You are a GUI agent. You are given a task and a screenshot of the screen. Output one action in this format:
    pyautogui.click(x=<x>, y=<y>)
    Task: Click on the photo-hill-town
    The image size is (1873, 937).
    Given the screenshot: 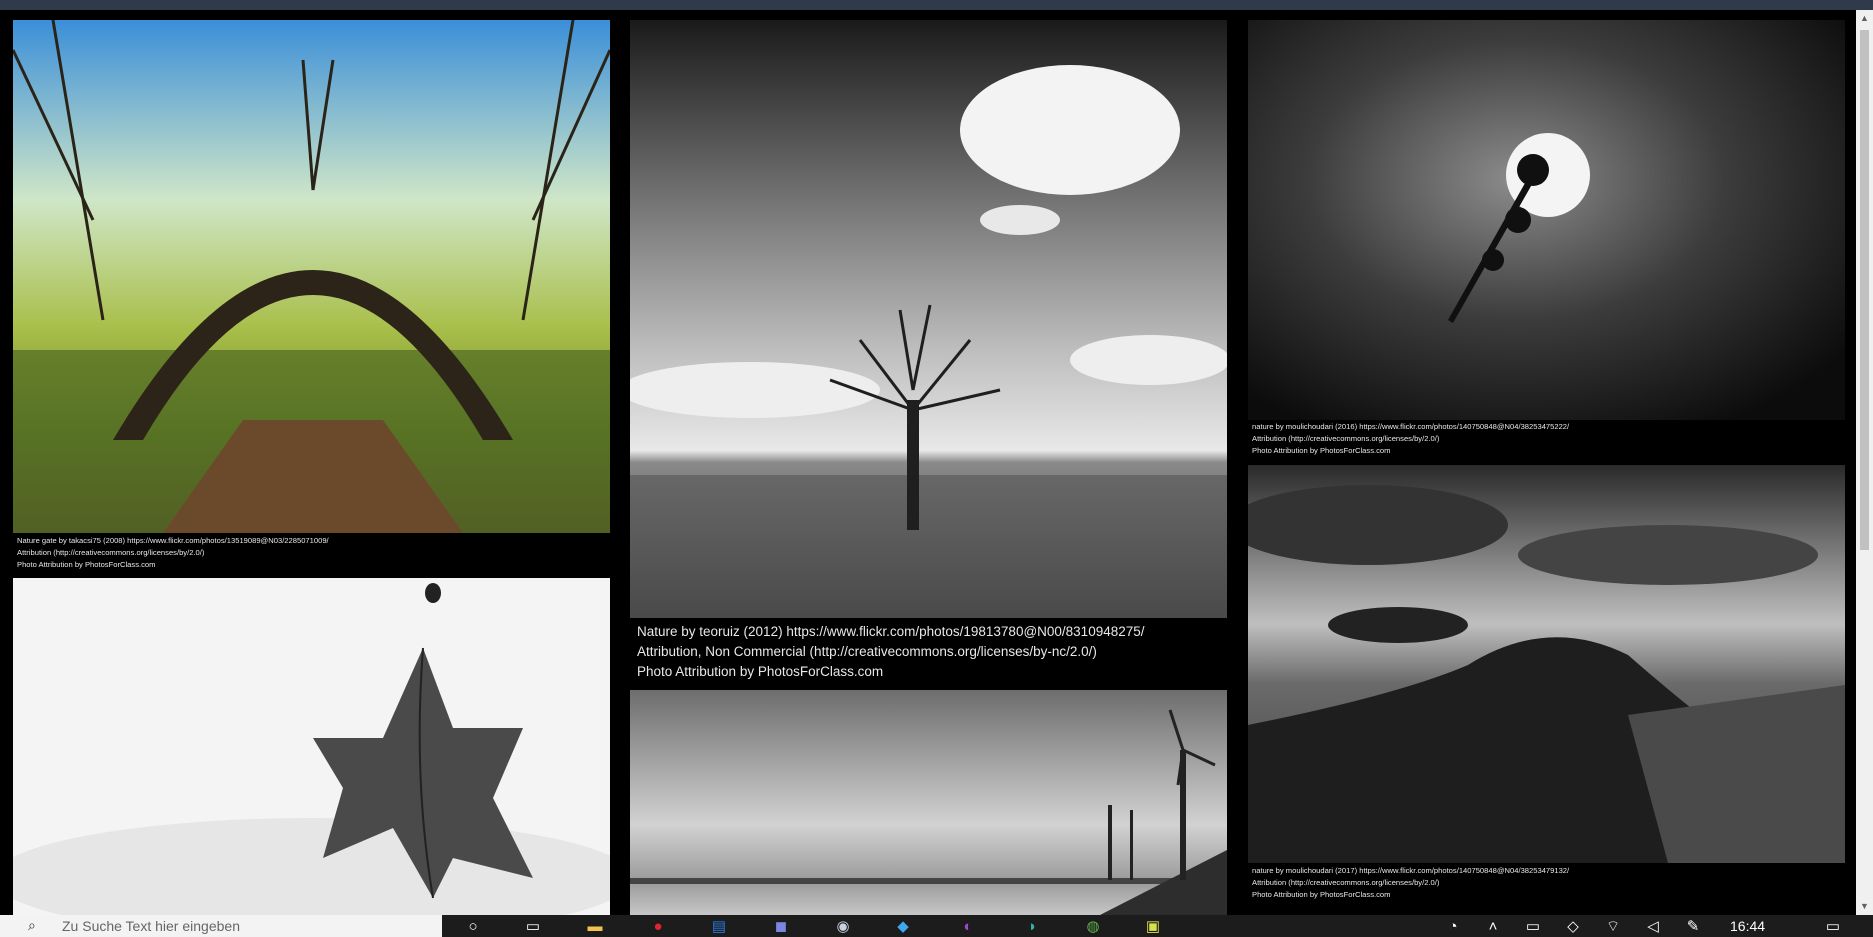 What is the action you would take?
    pyautogui.click(x=1546, y=664)
    